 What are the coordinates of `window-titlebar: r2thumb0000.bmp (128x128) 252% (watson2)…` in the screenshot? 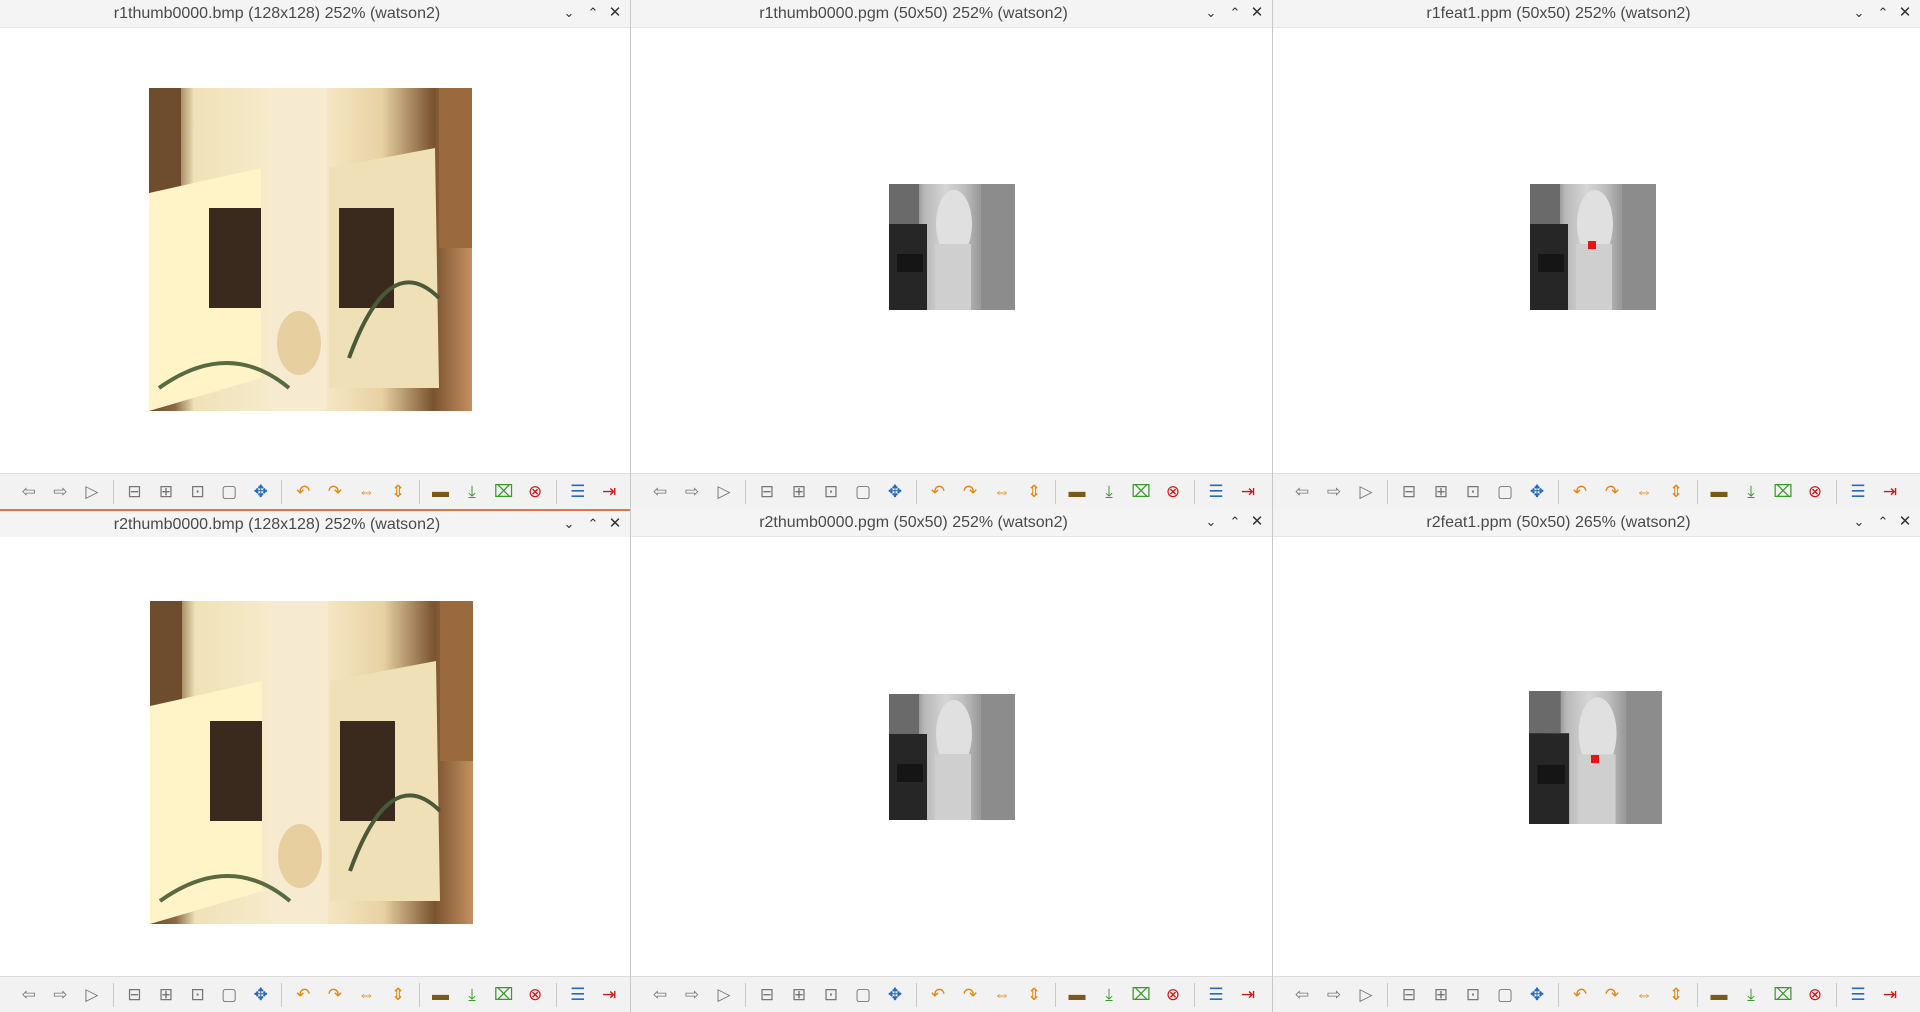 It's located at (315, 524).